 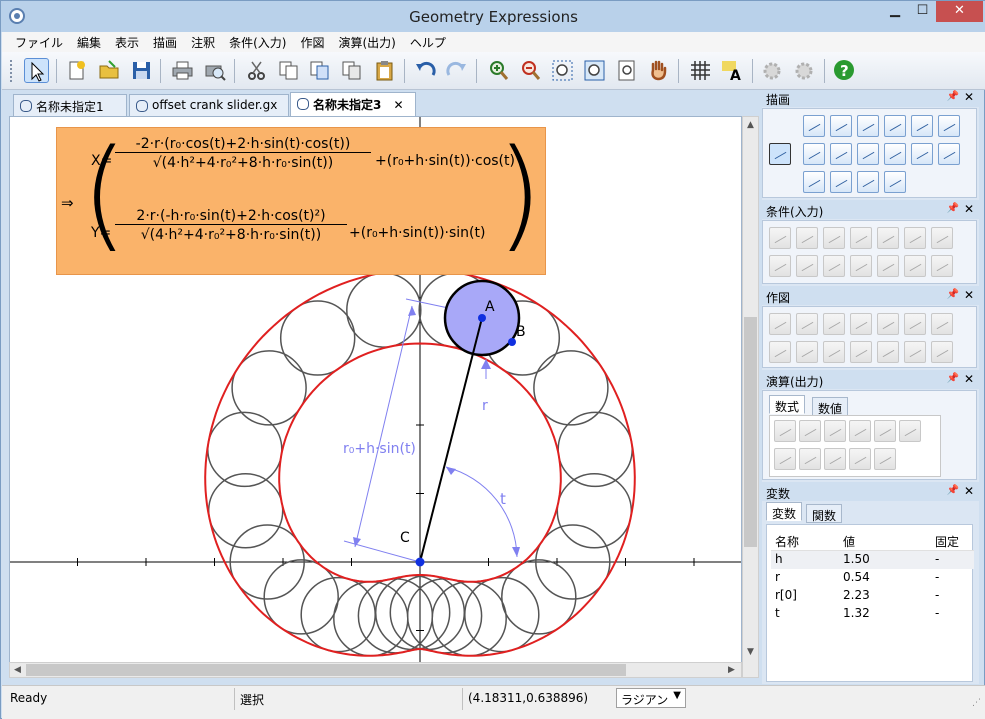 I want to click on cut-icon, so click(x=256, y=70).